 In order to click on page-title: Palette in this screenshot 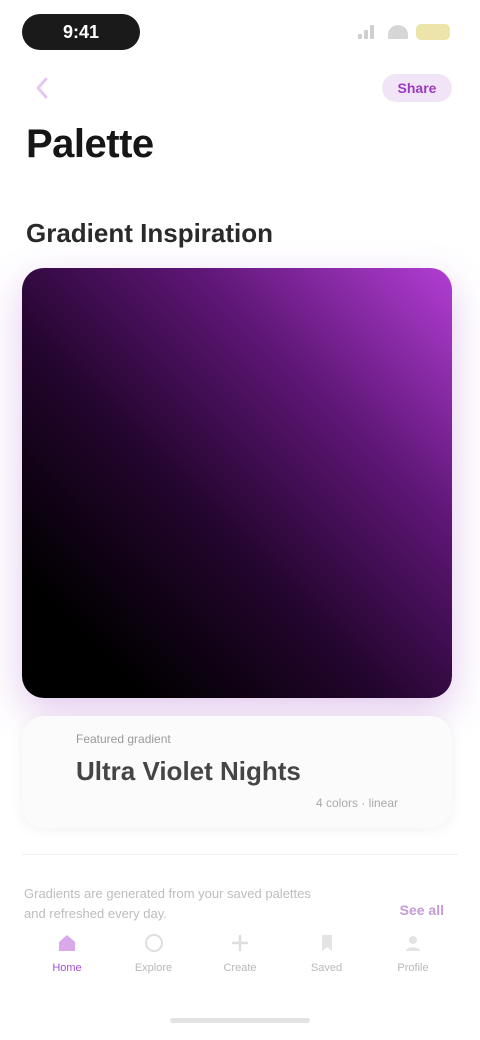, I will do `click(90, 144)`.